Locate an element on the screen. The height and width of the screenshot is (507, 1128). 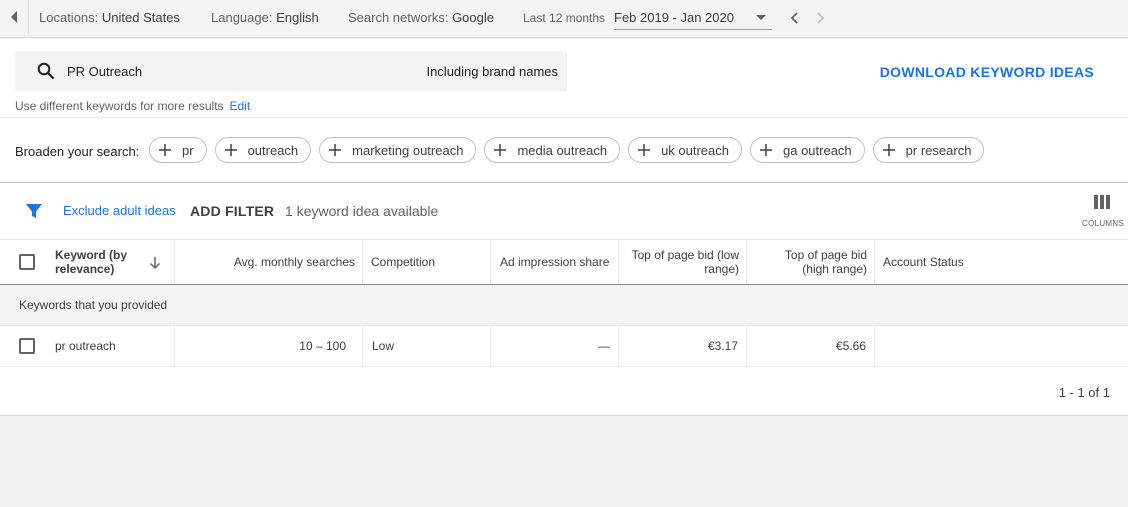
next-period-button is located at coordinates (821, 18).